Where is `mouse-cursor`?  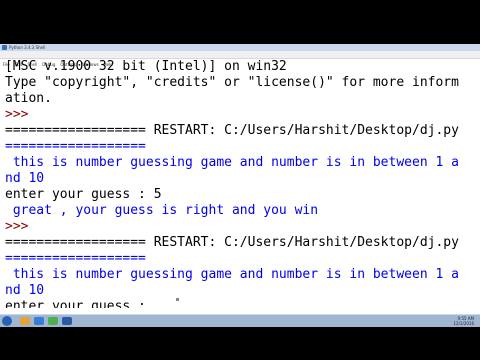
mouse-cursor is located at coordinates (177, 299).